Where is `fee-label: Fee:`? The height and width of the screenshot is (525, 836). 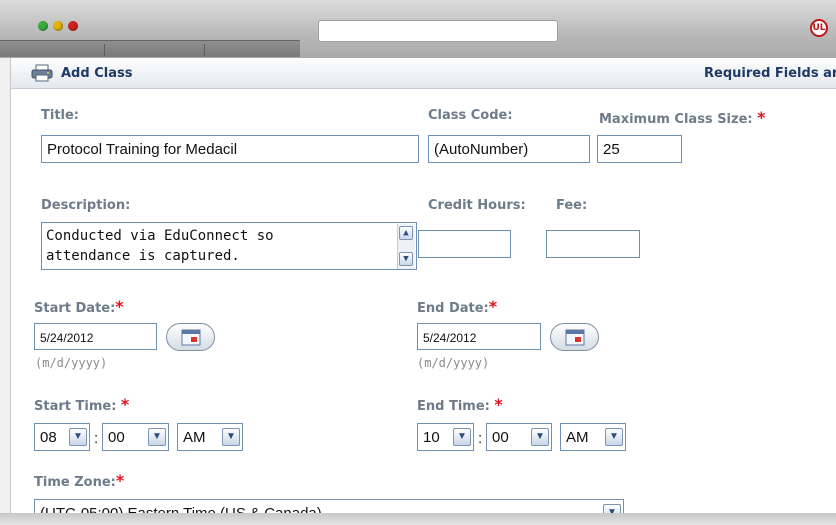
fee-label: Fee: is located at coordinates (572, 205).